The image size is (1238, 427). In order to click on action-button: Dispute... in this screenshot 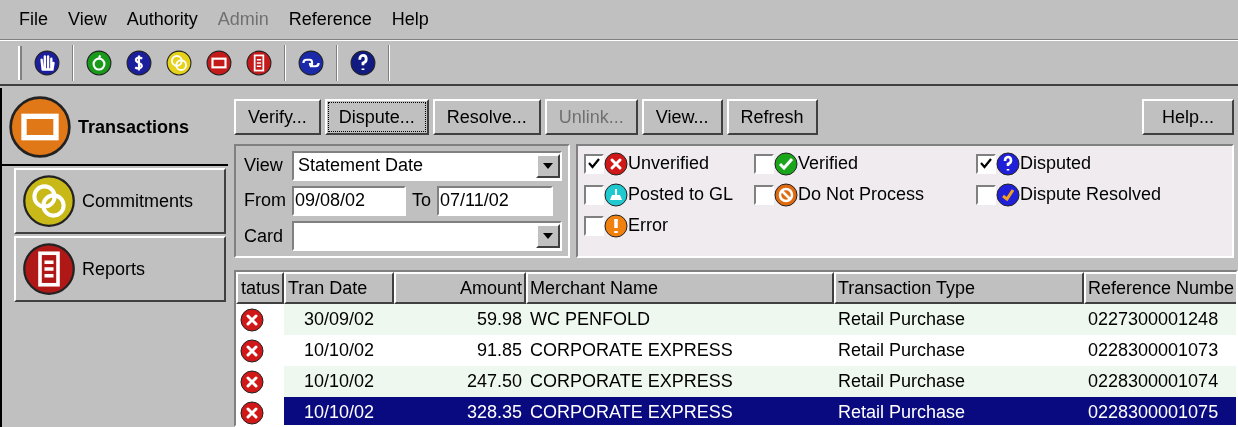, I will do `click(376, 117)`.